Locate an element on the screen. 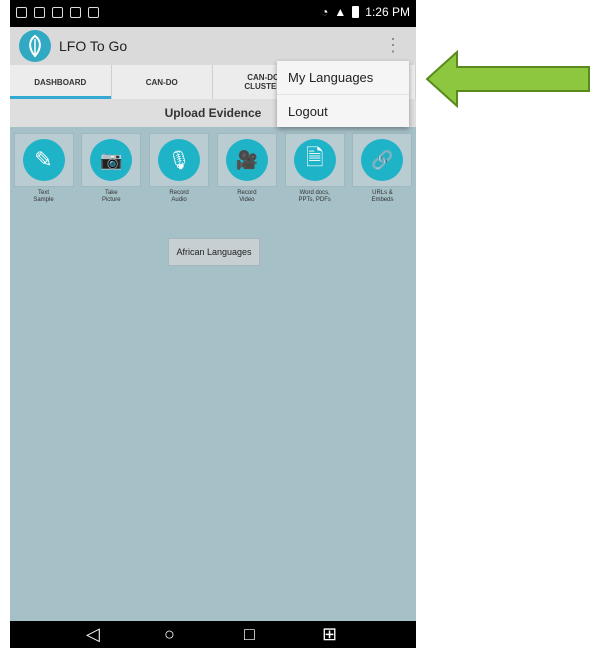 The image size is (591, 648). edit-document-icon: ✎ is located at coordinates (43, 160).